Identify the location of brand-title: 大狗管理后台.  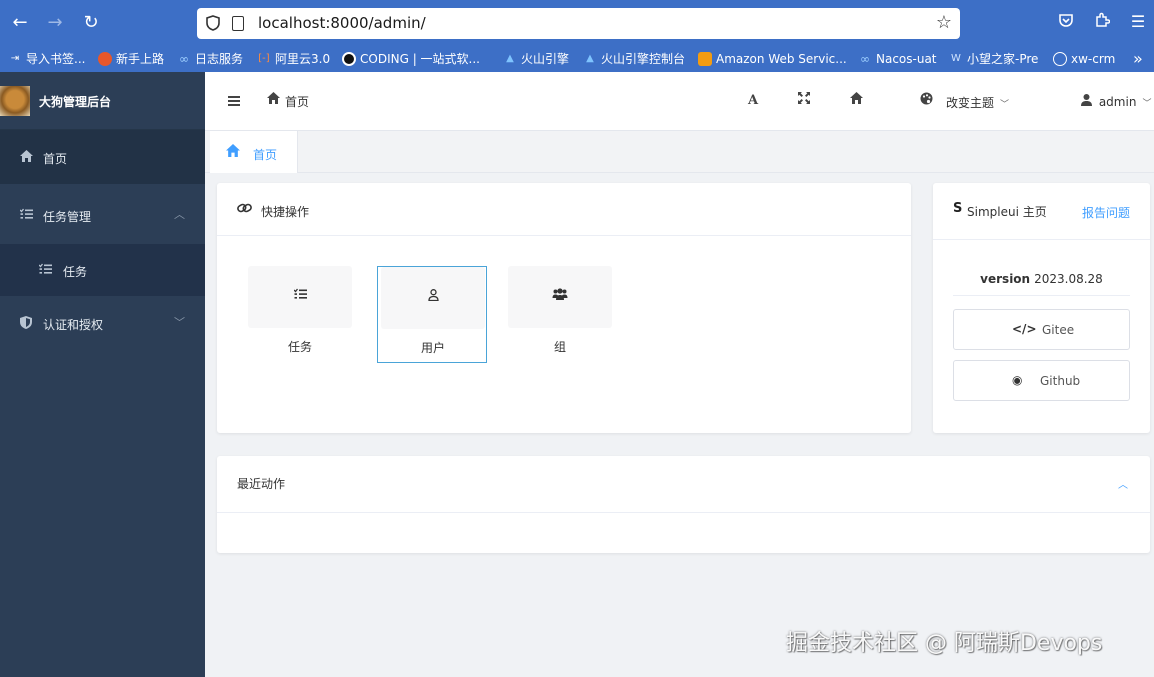
(75, 102).